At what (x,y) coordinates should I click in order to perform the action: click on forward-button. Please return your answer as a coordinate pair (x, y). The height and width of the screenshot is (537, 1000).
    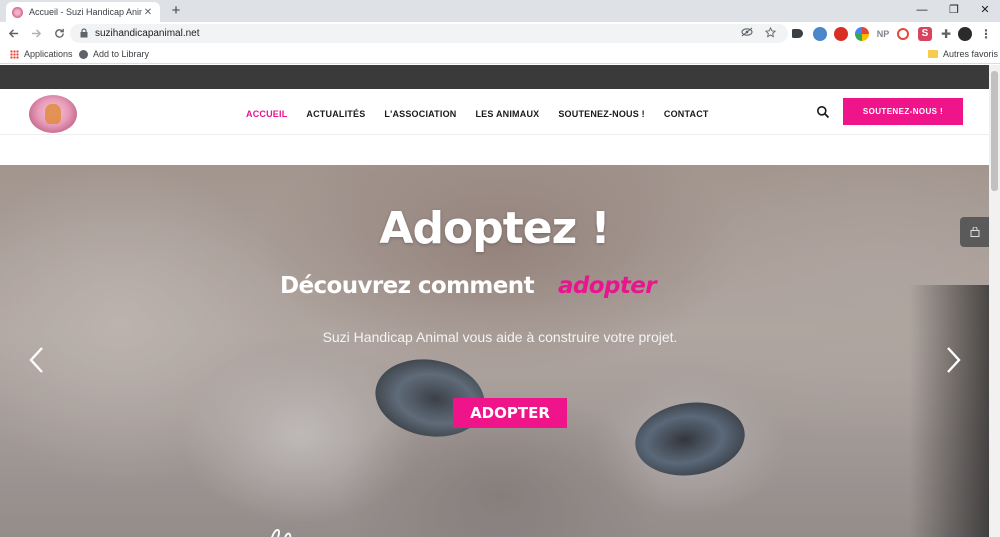
    Looking at the image, I should click on (36, 34).